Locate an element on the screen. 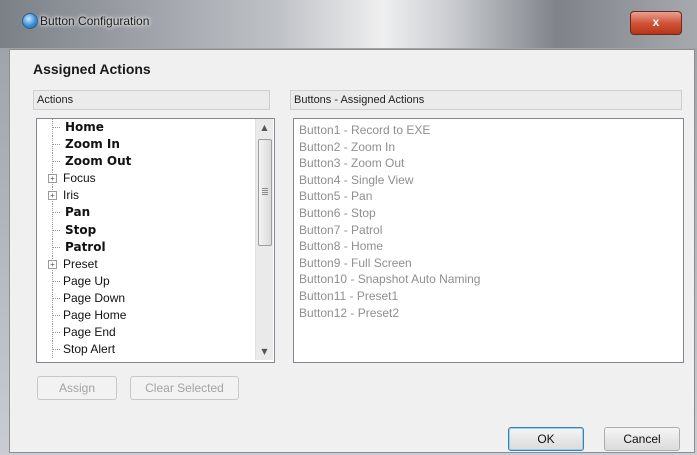 Image resolution: width=697 pixels, height=455 pixels. tree-item-label: Pan is located at coordinates (78, 212).